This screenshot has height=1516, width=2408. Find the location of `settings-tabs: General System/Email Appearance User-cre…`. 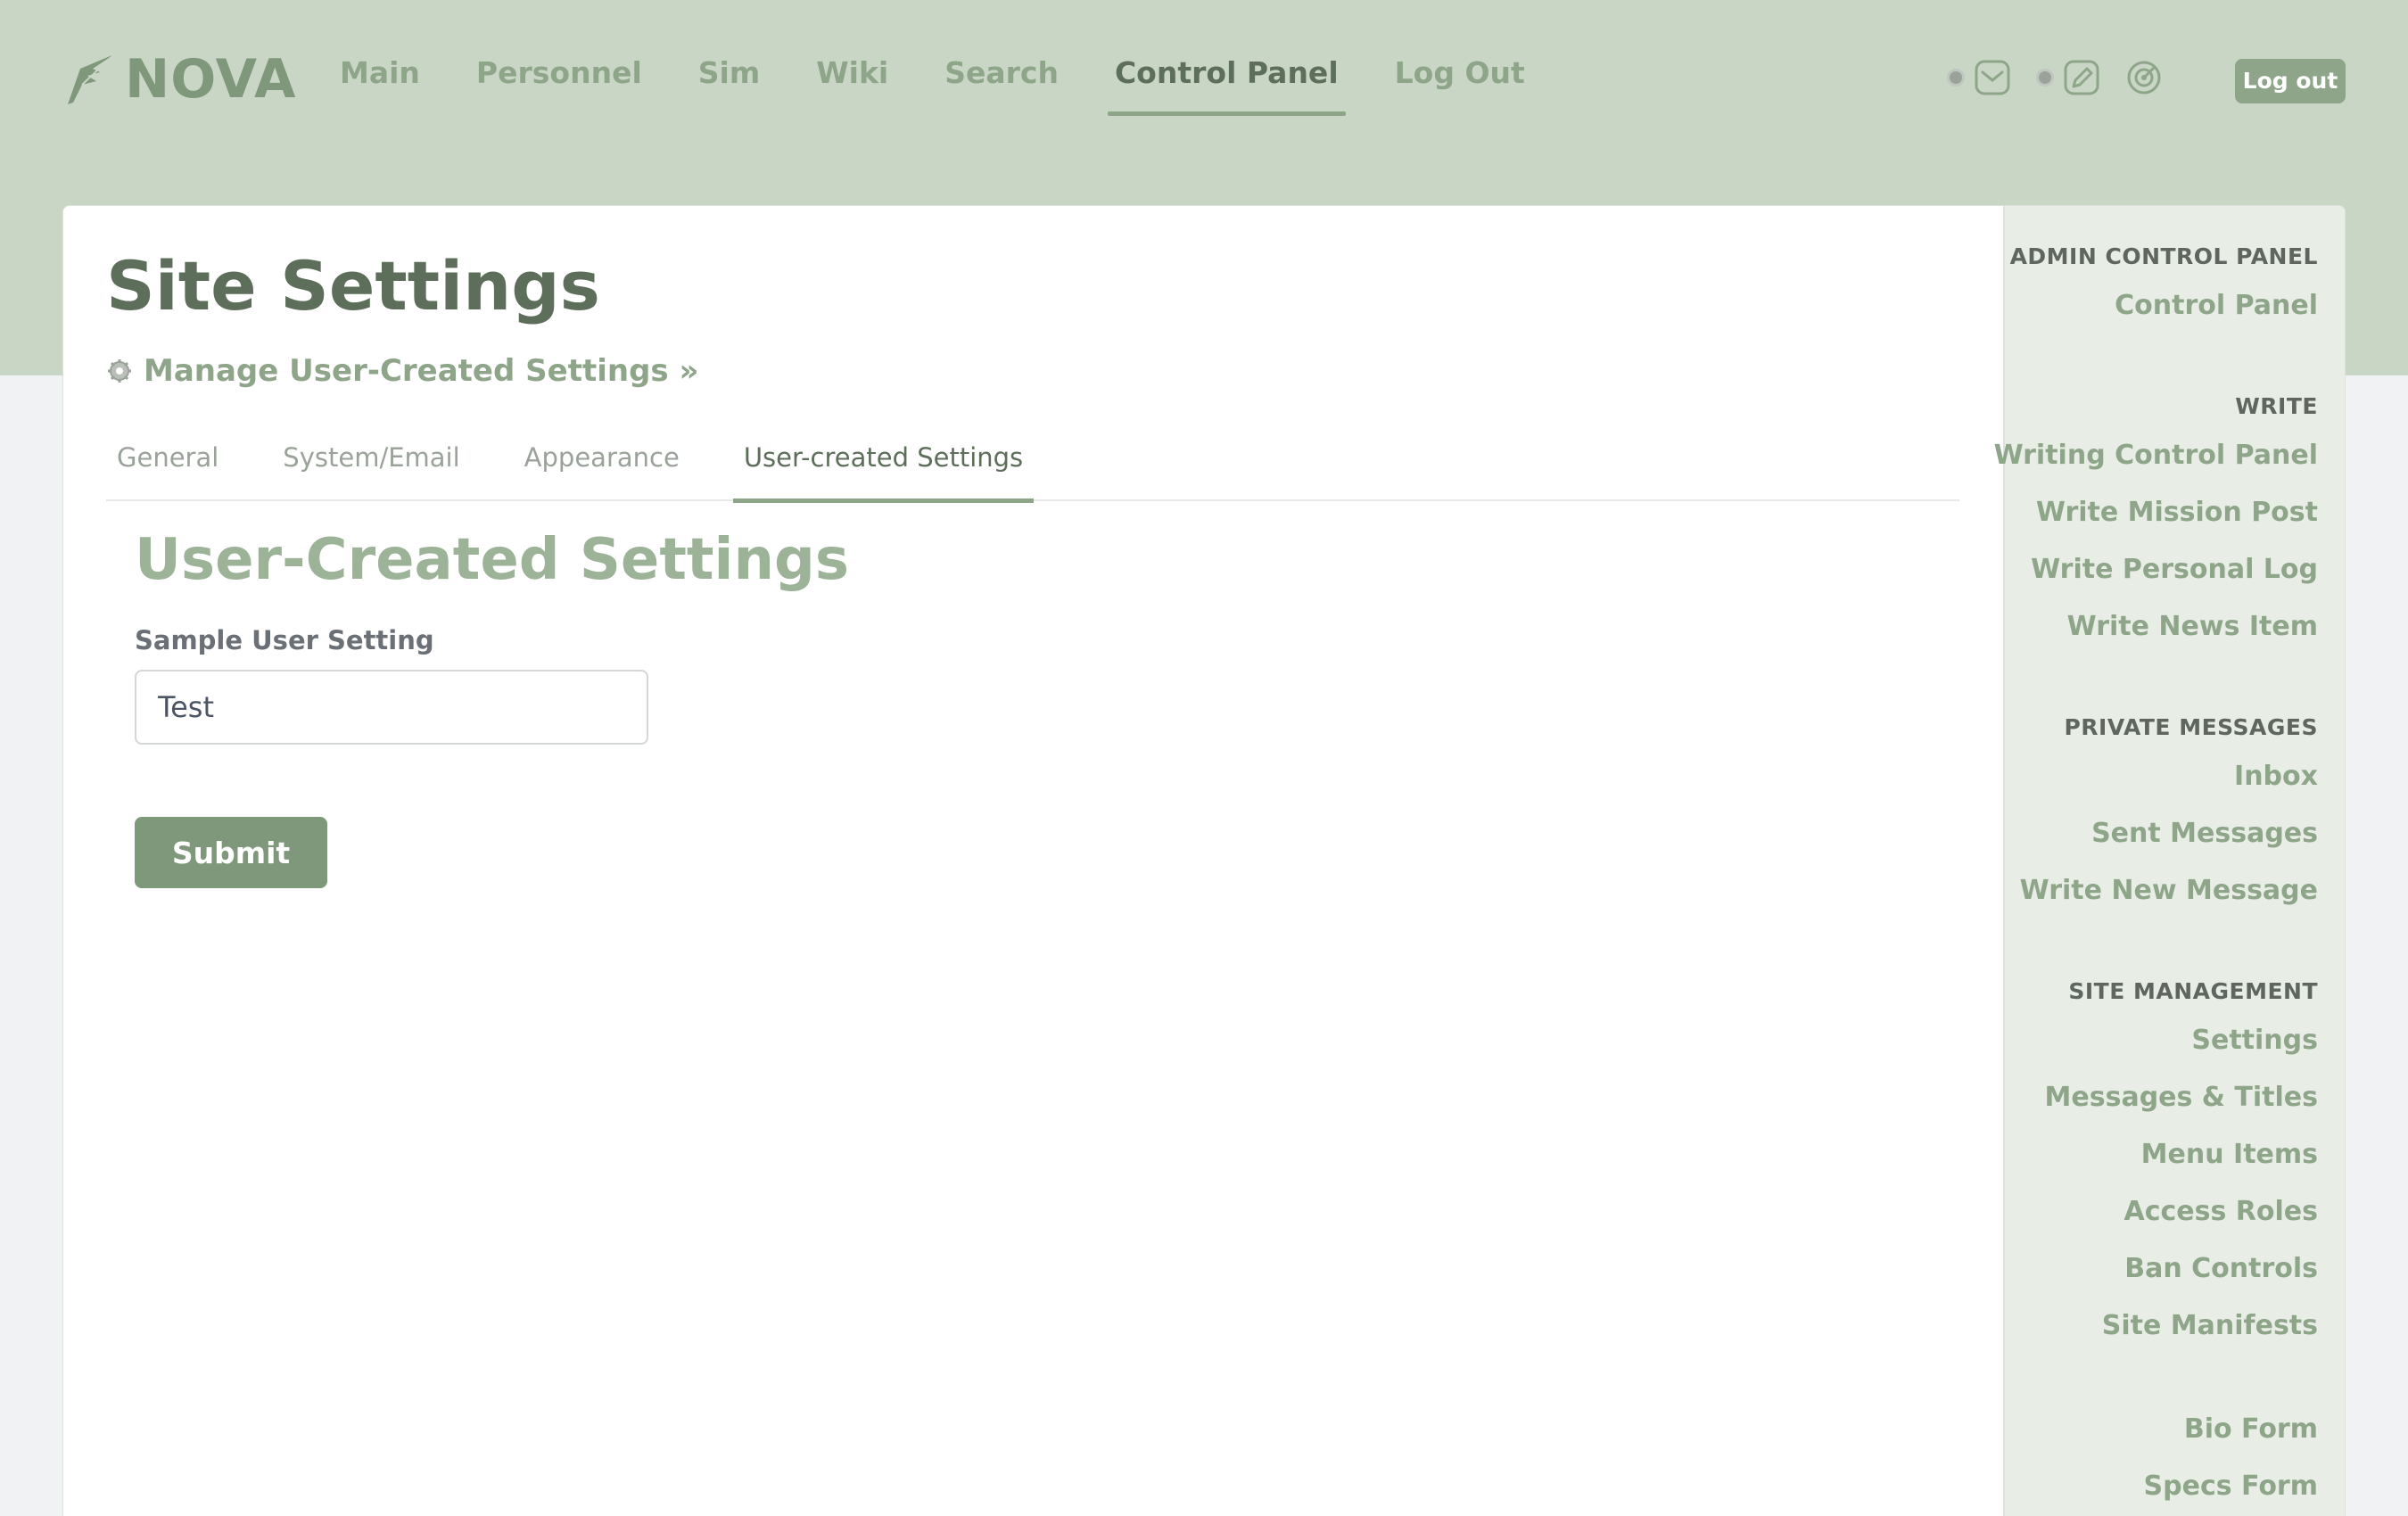

settings-tabs: General System/Email Appearance User-cre… is located at coordinates (1032, 466).